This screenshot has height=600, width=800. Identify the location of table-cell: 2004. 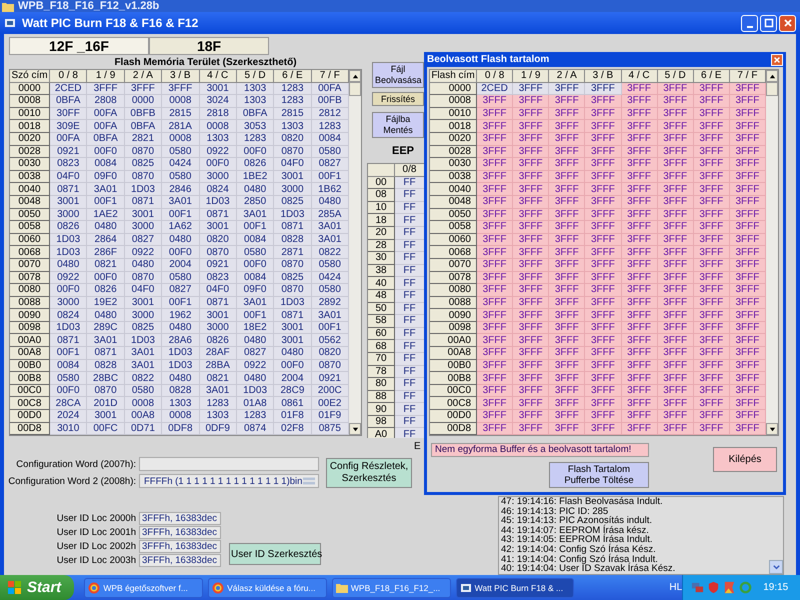
(181, 265).